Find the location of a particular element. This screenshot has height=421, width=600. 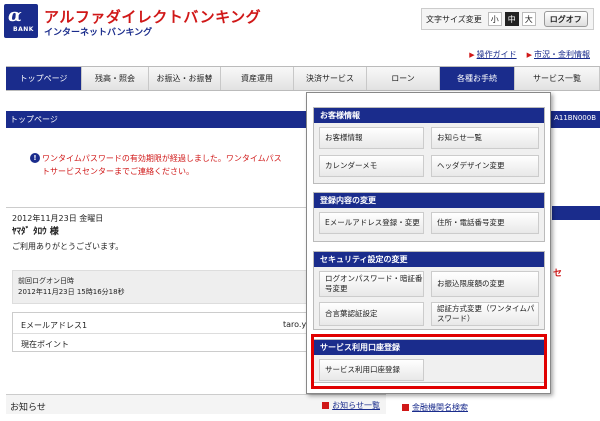

market-info-link: 市況・金利情報 is located at coordinates (562, 54).